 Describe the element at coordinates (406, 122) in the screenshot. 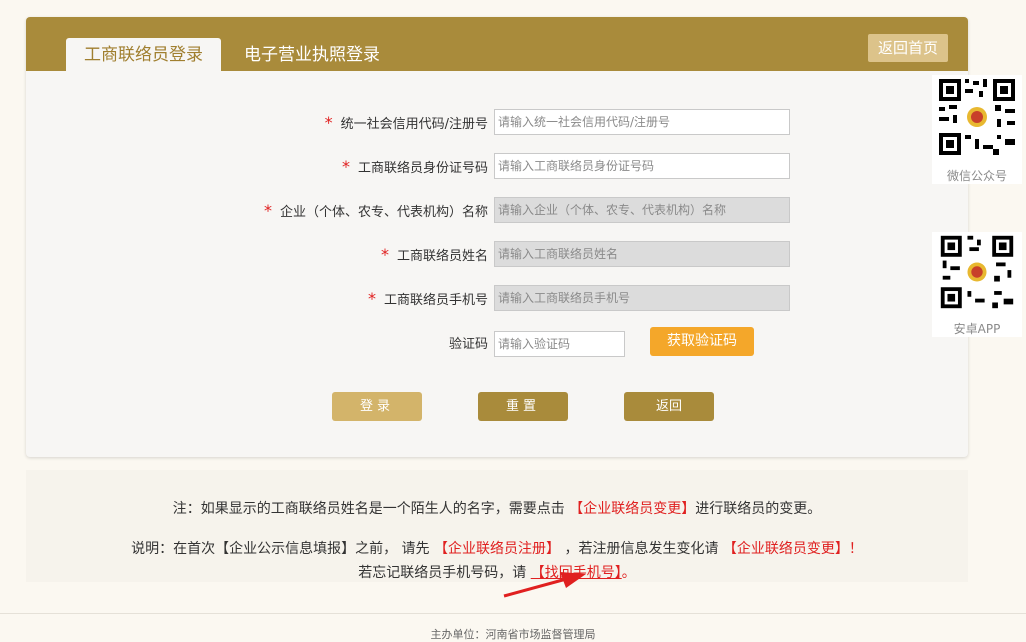

I see `field-label: * 统一社会信用代码/注册号` at that location.